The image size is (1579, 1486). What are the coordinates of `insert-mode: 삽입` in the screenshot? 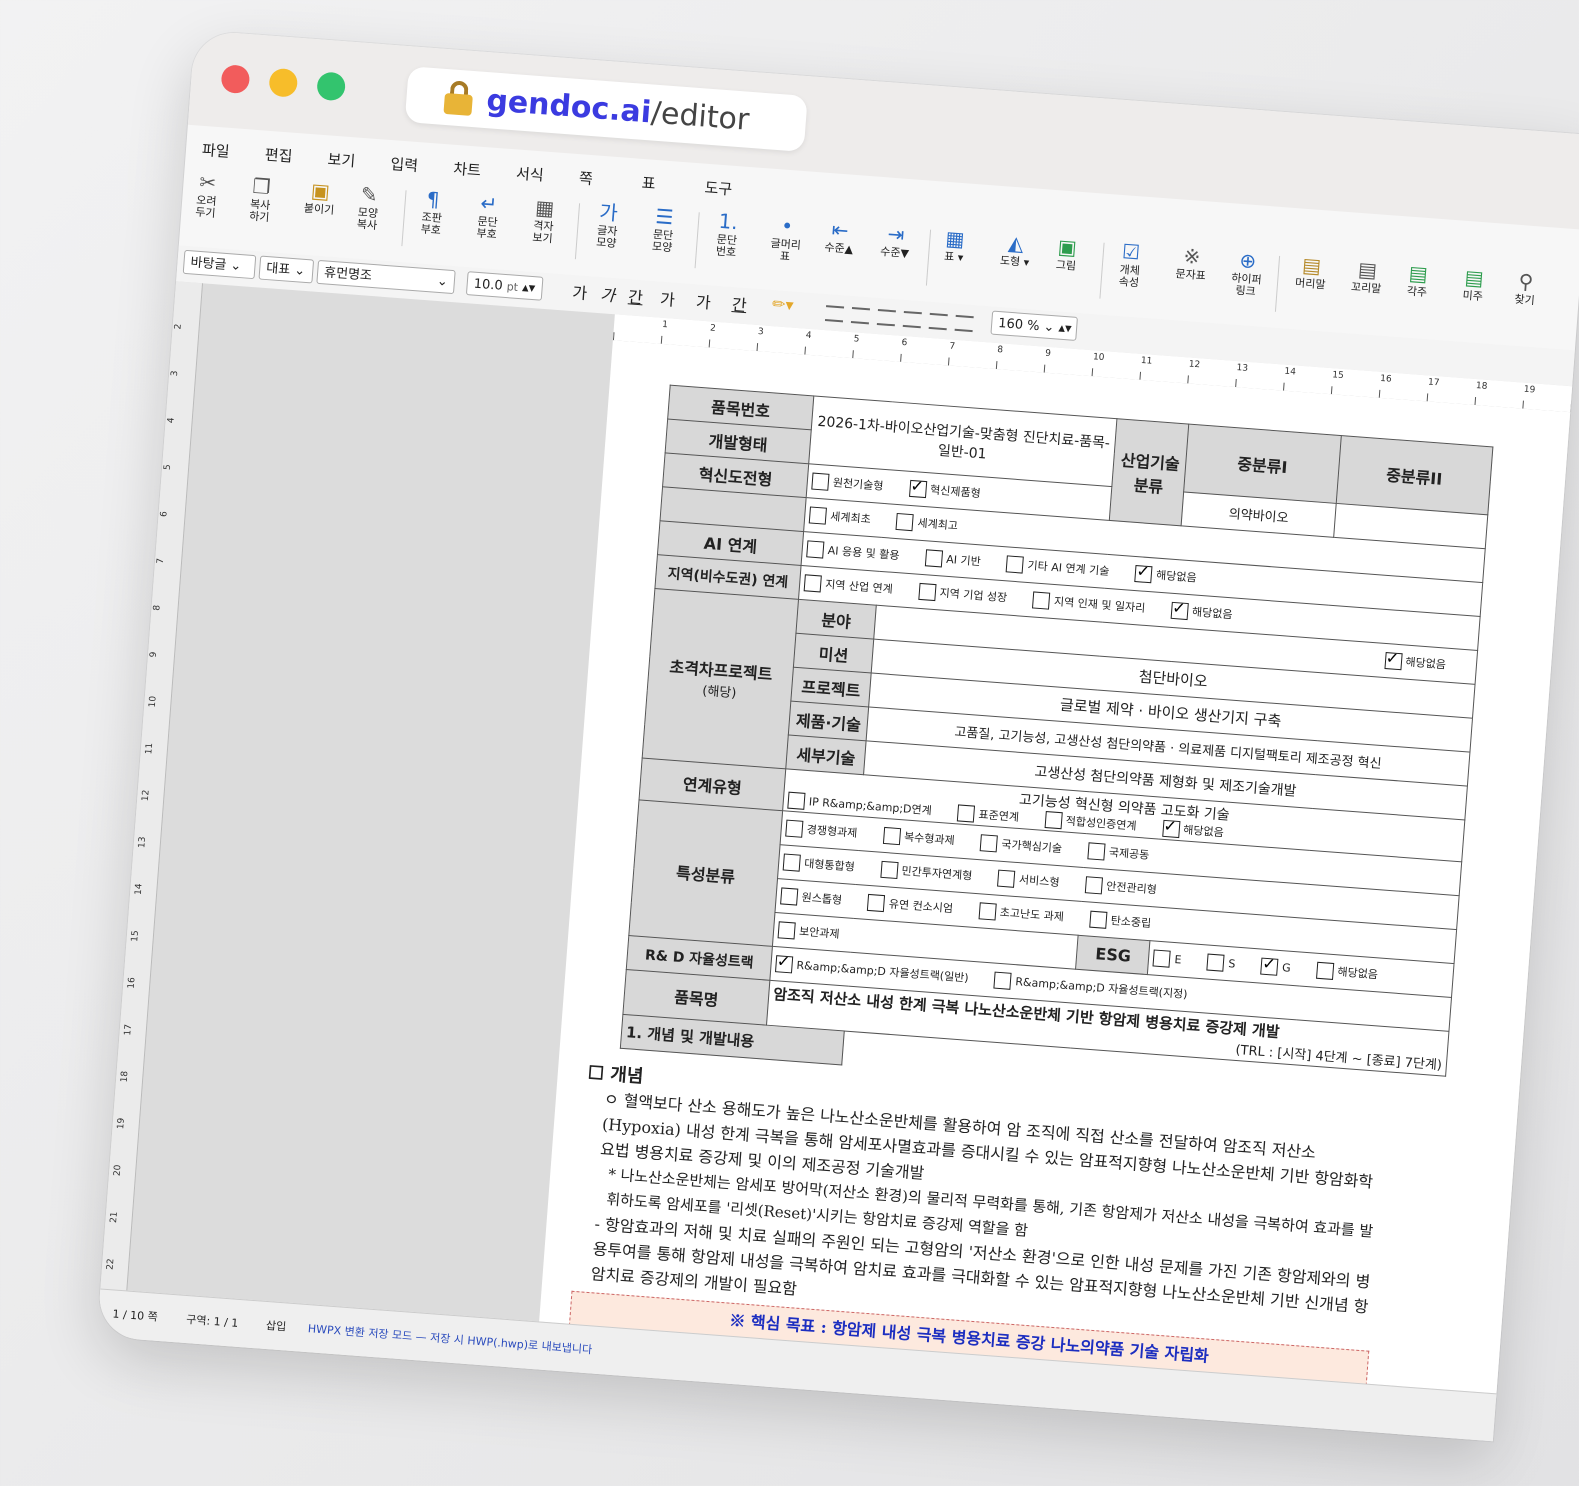 It's located at (276, 1325).